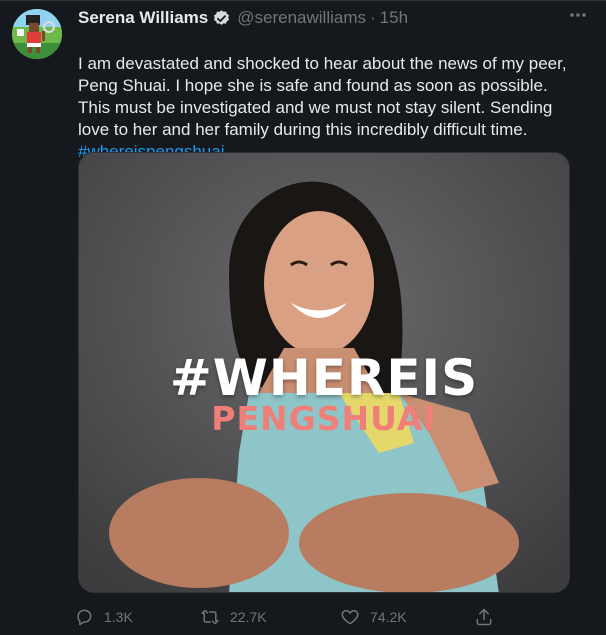 This screenshot has height=635, width=606. What do you see at coordinates (118, 617) in the screenshot?
I see `reply-count: 1.3K` at bounding box center [118, 617].